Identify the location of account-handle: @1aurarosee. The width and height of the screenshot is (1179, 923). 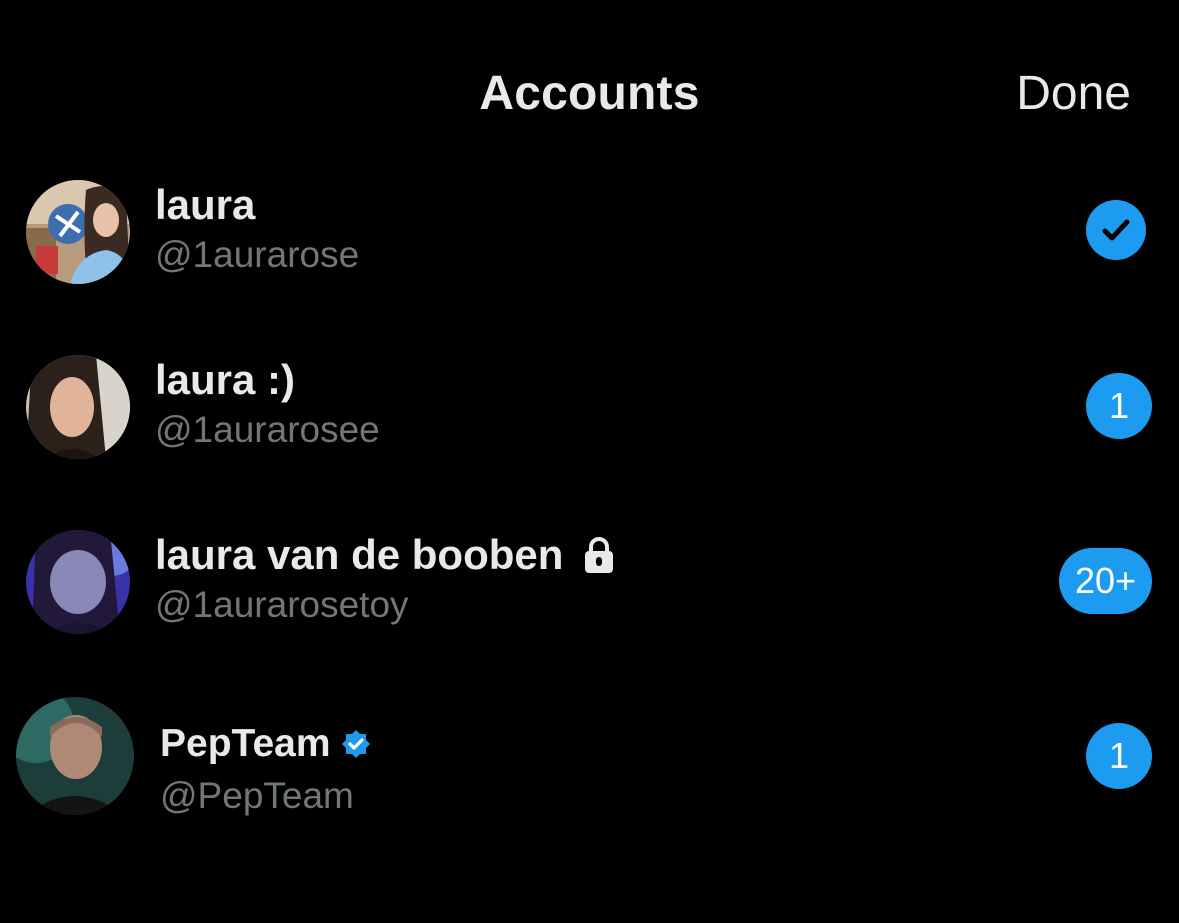
(267, 429).